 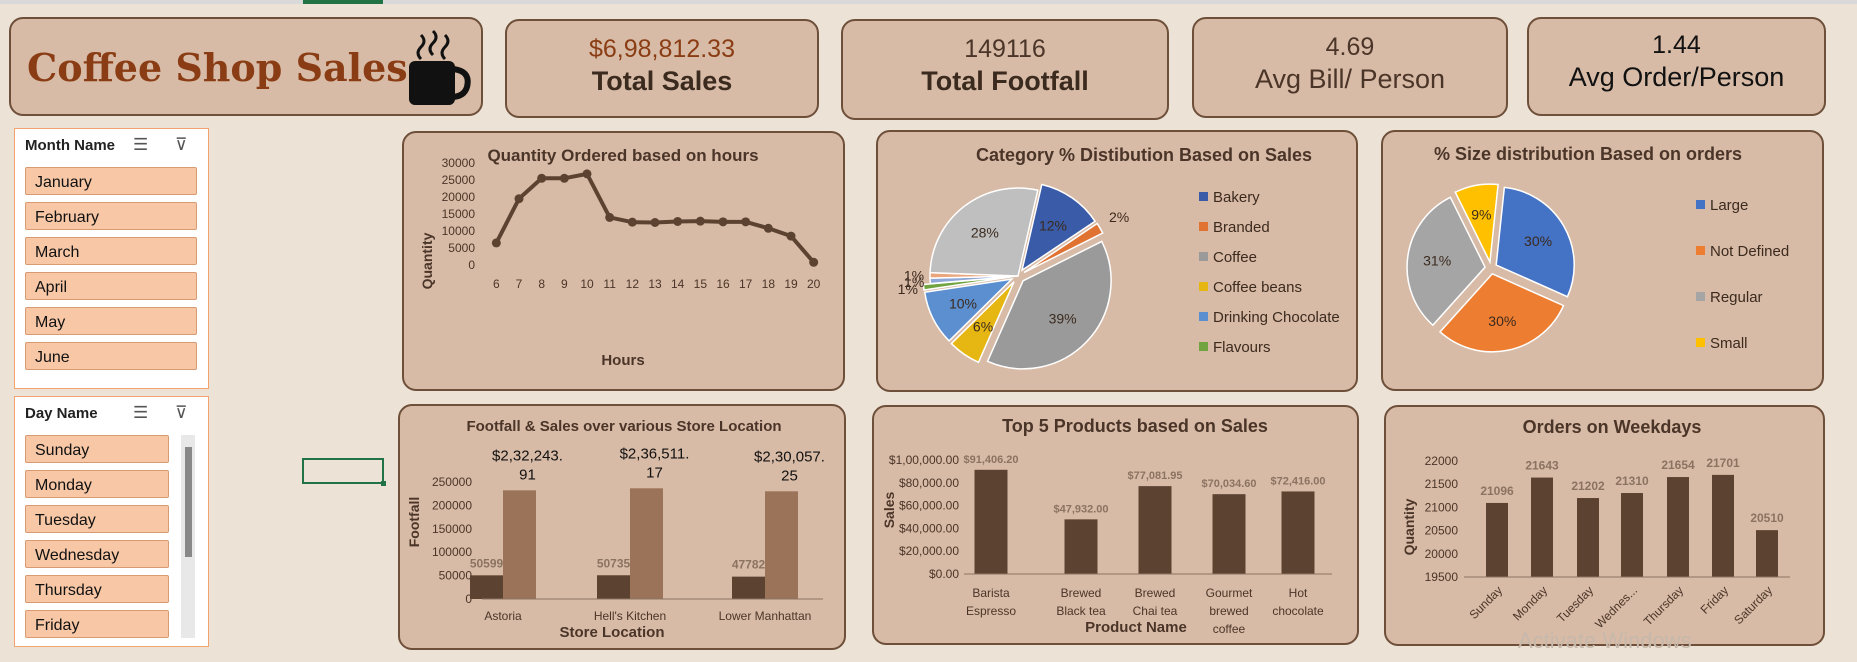 What do you see at coordinates (344, 472) in the screenshot?
I see `active-cell` at bounding box center [344, 472].